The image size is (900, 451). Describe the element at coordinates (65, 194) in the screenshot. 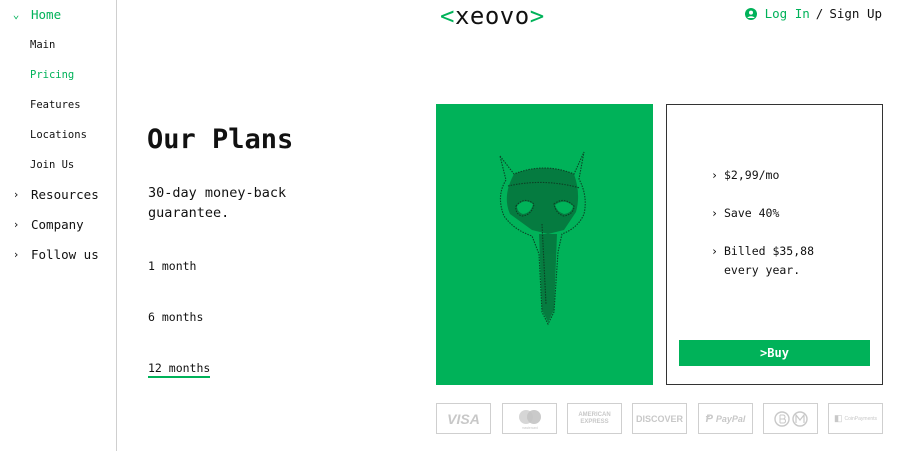

I see `sidebar-item-label: Resources` at that location.